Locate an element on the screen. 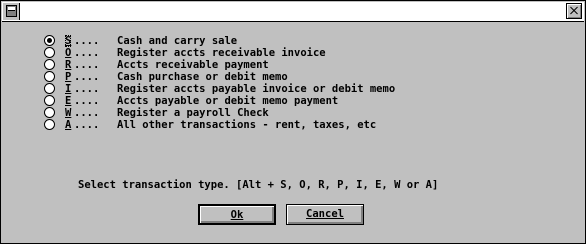  ok-button-label: Ok is located at coordinates (237, 215).